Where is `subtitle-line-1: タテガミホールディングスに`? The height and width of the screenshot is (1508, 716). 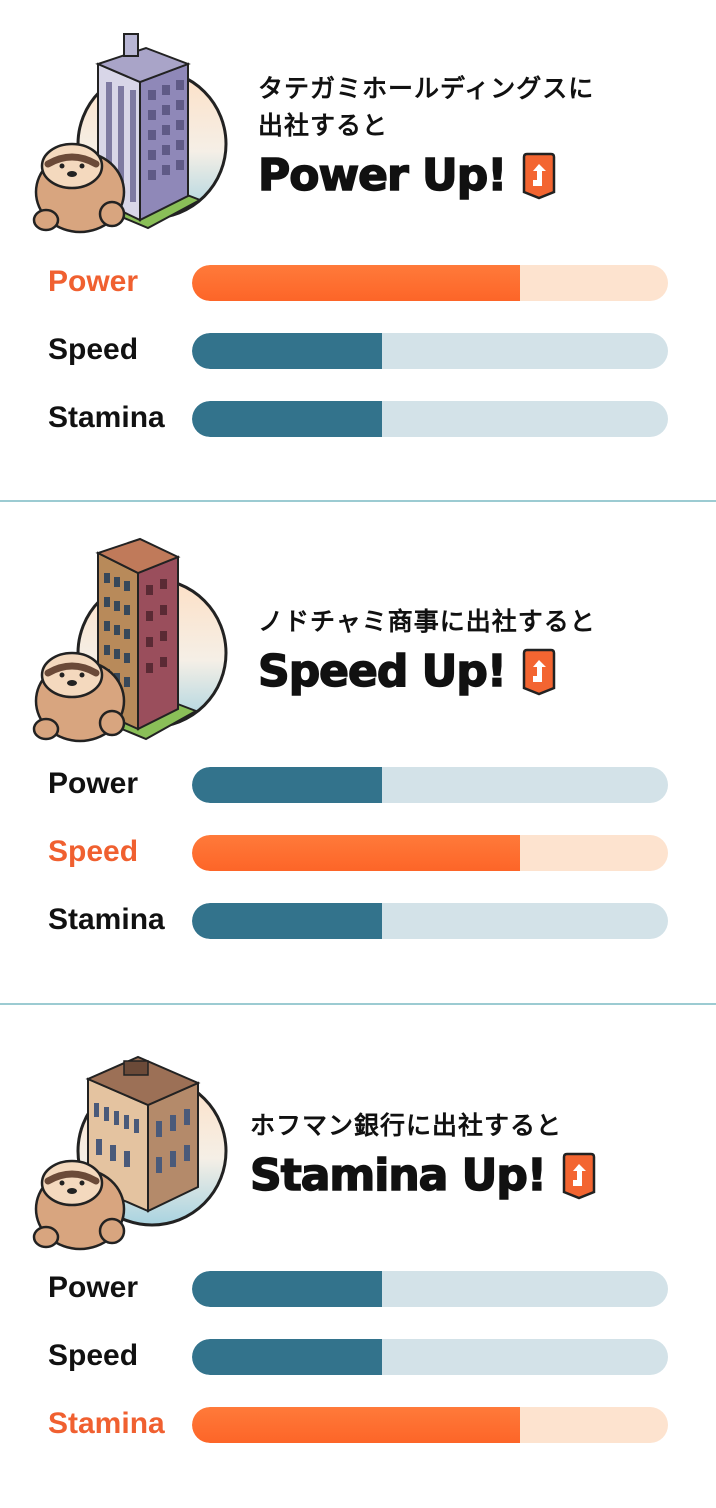
subtitle-line-1: タテガミホールディングスに is located at coordinates (426, 88).